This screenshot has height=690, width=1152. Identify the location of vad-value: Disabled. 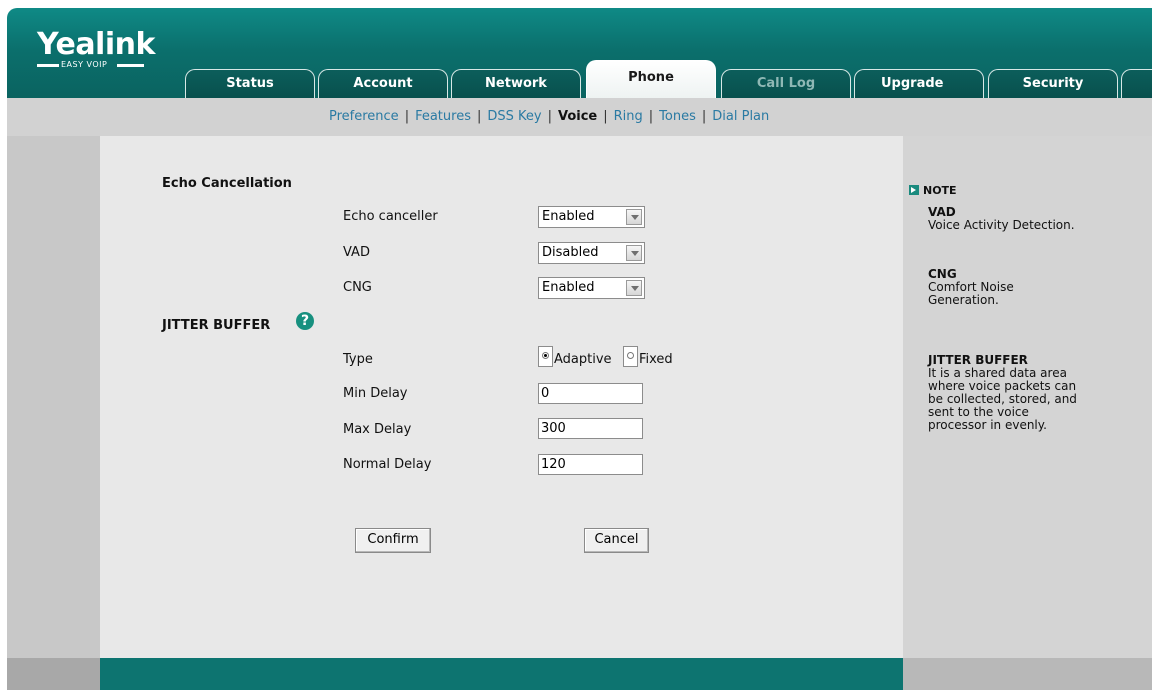
(570, 252).